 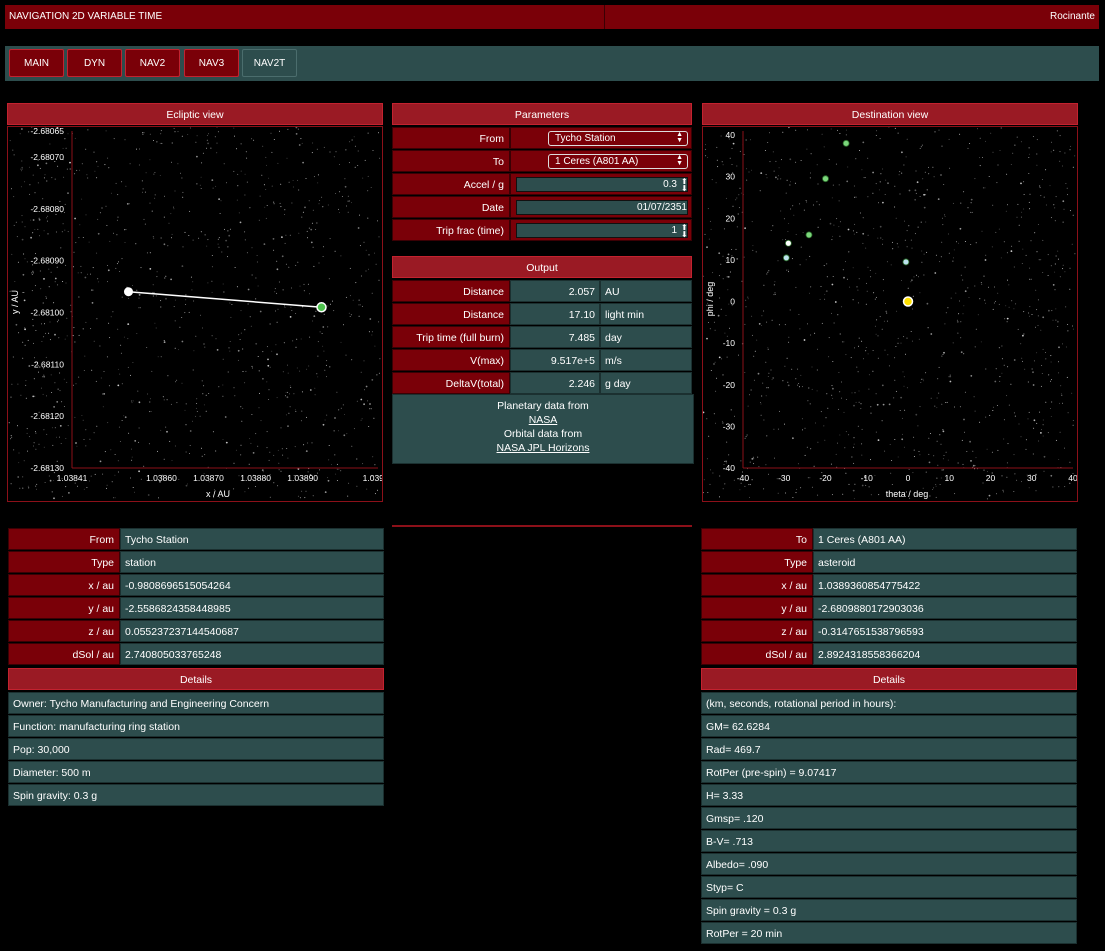 I want to click on info-row: z / au -0.3147651538796593, so click(x=889, y=631).